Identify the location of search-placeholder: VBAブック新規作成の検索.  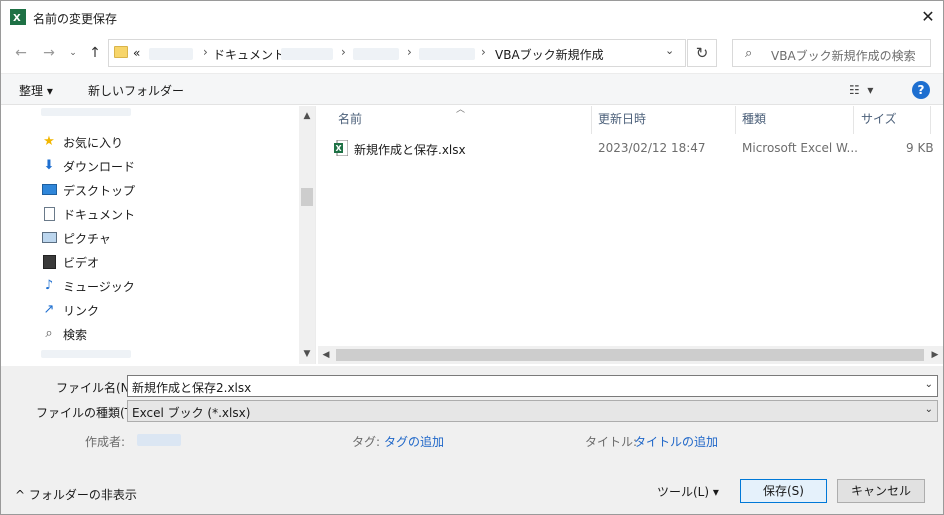
(843, 56).